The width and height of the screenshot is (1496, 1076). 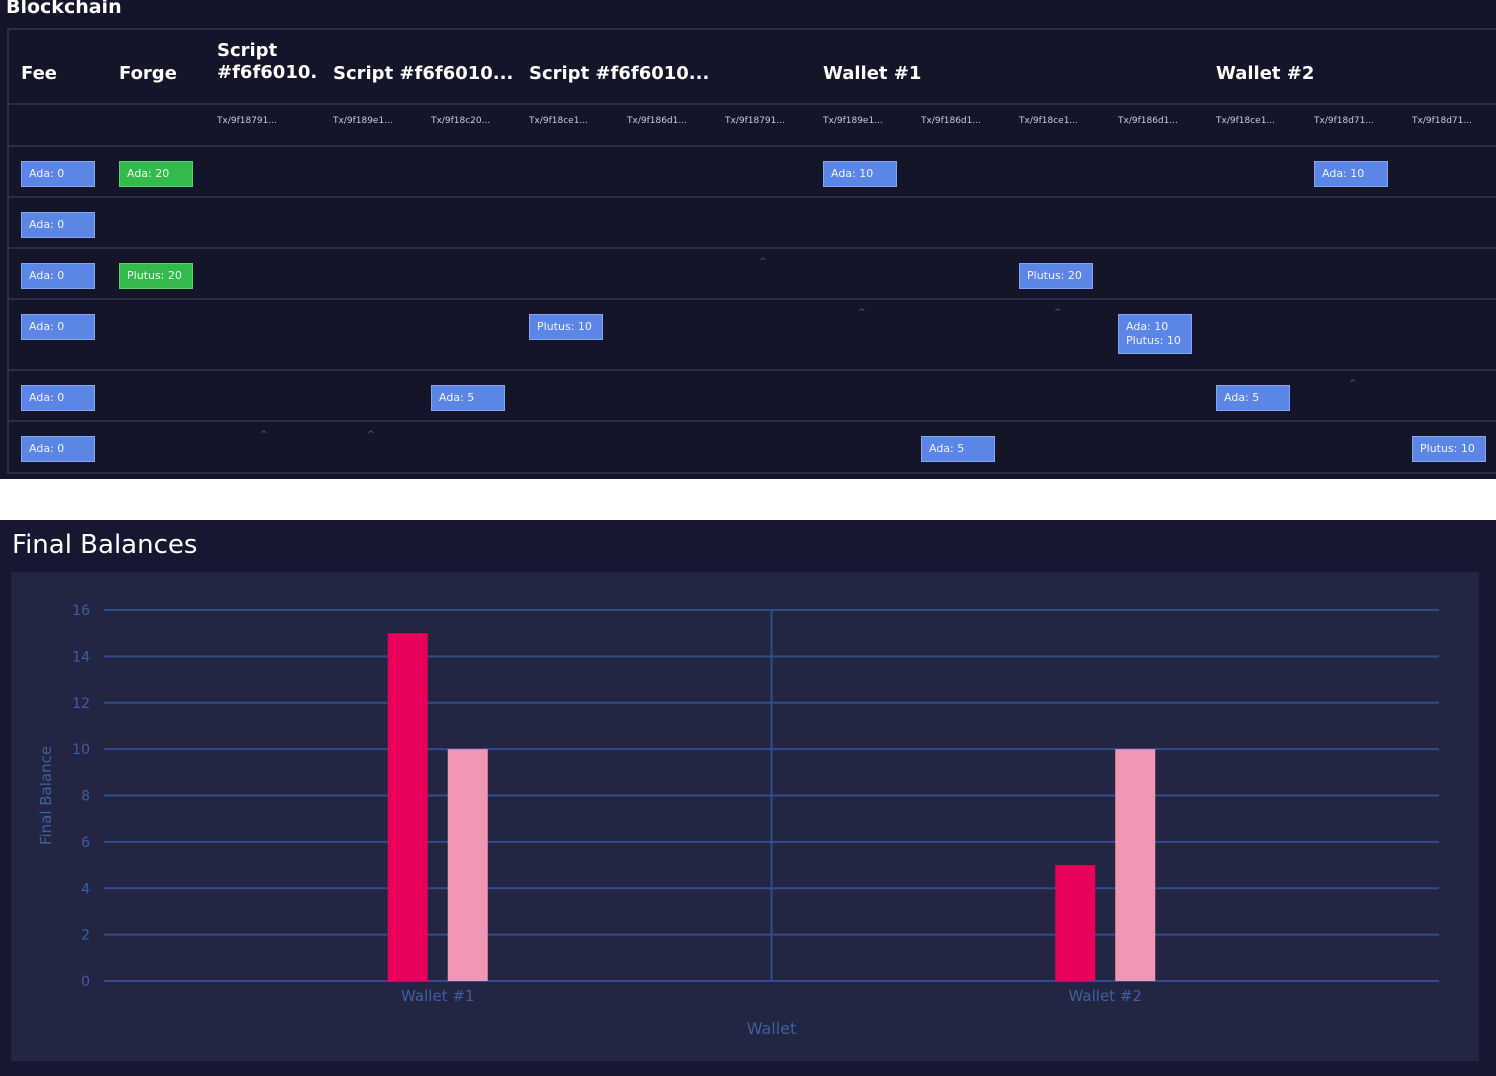 What do you see at coordinates (872, 74) in the screenshot?
I see `column-header-wallet-1: Wallet #1` at bounding box center [872, 74].